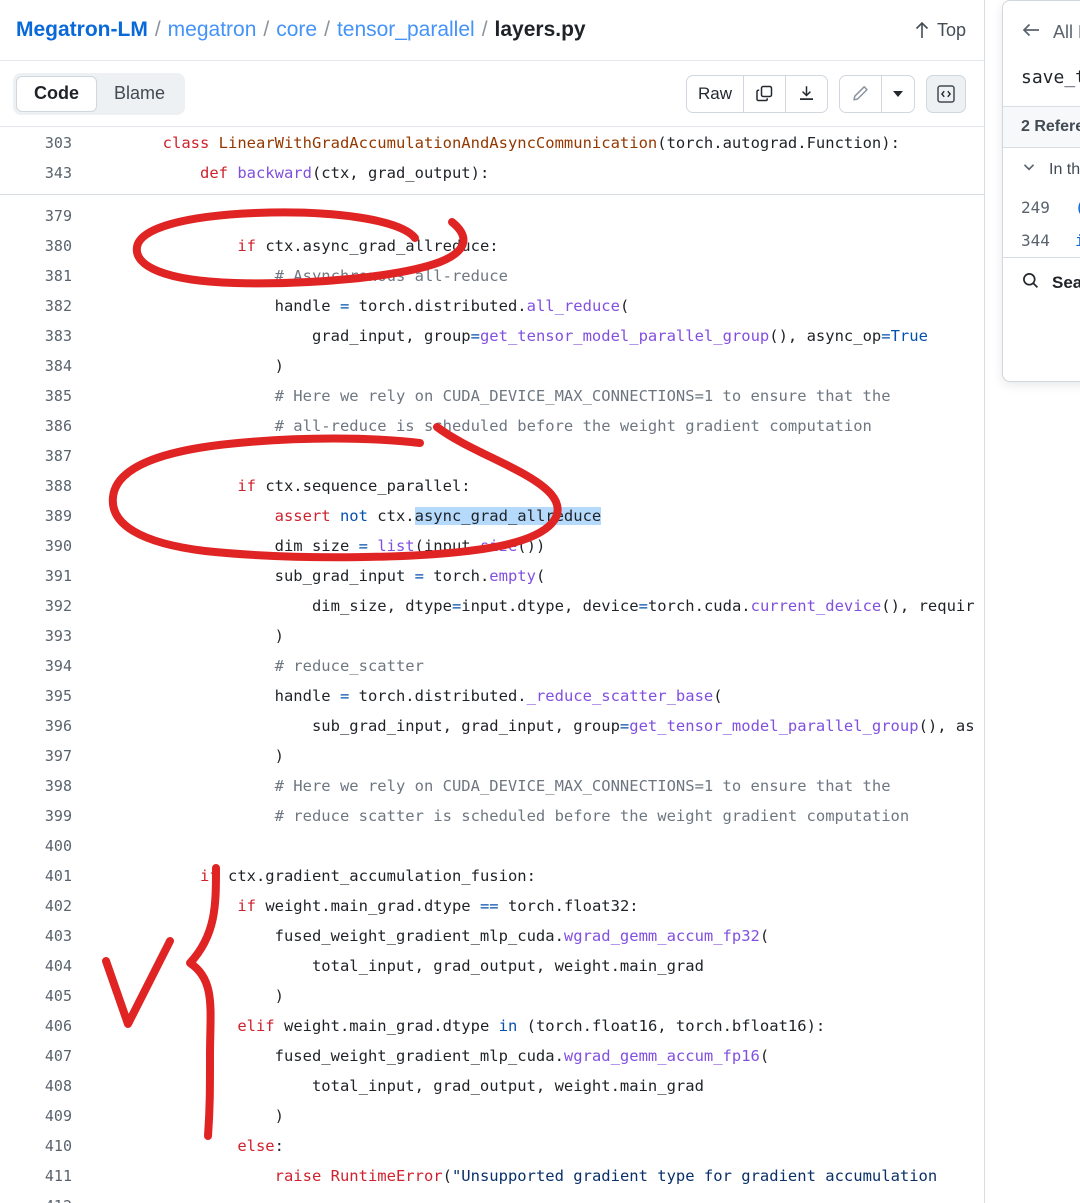 The image size is (1080, 1203). What do you see at coordinates (44, 846) in the screenshot?
I see `line-number: 400` at bounding box center [44, 846].